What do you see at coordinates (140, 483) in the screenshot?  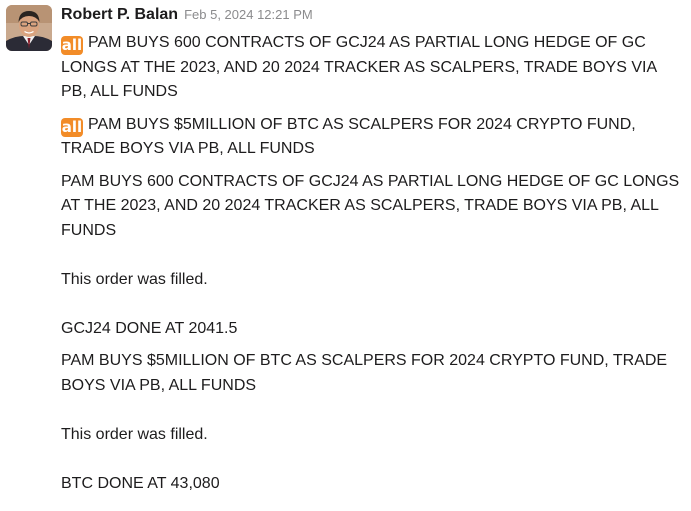 I see `message-text: BTC DONE AT 43,080` at bounding box center [140, 483].